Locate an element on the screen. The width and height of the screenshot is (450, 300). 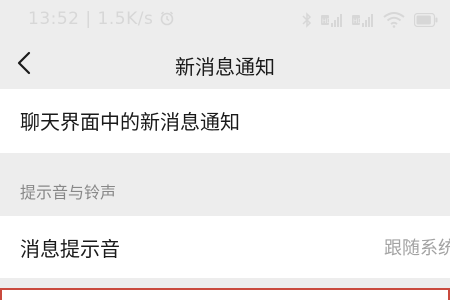
bluetooth-icon is located at coordinates (307, 20).